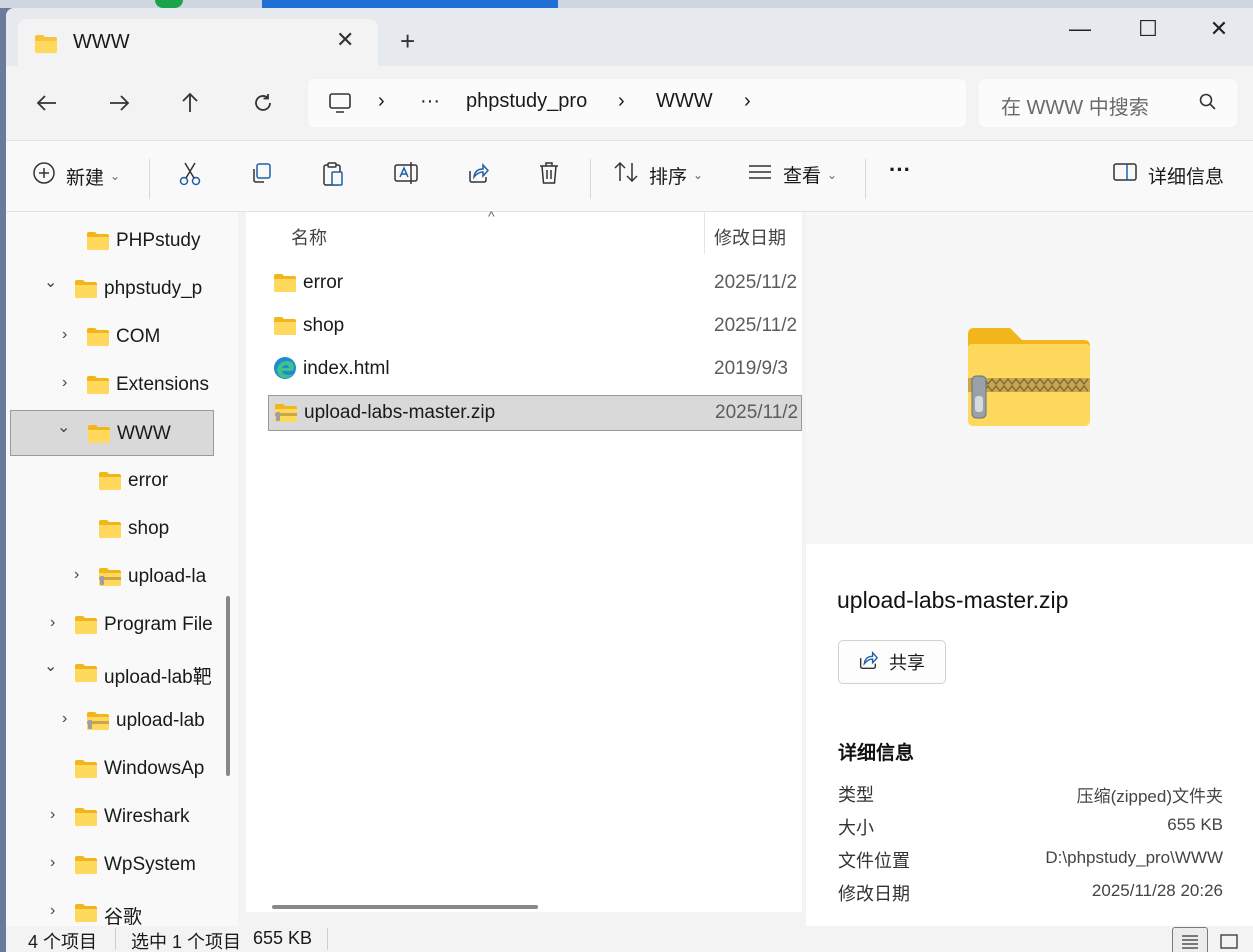 This screenshot has width=1253, height=952. I want to click on nav-item: ⌄ upload-lab靶, so click(112, 673).